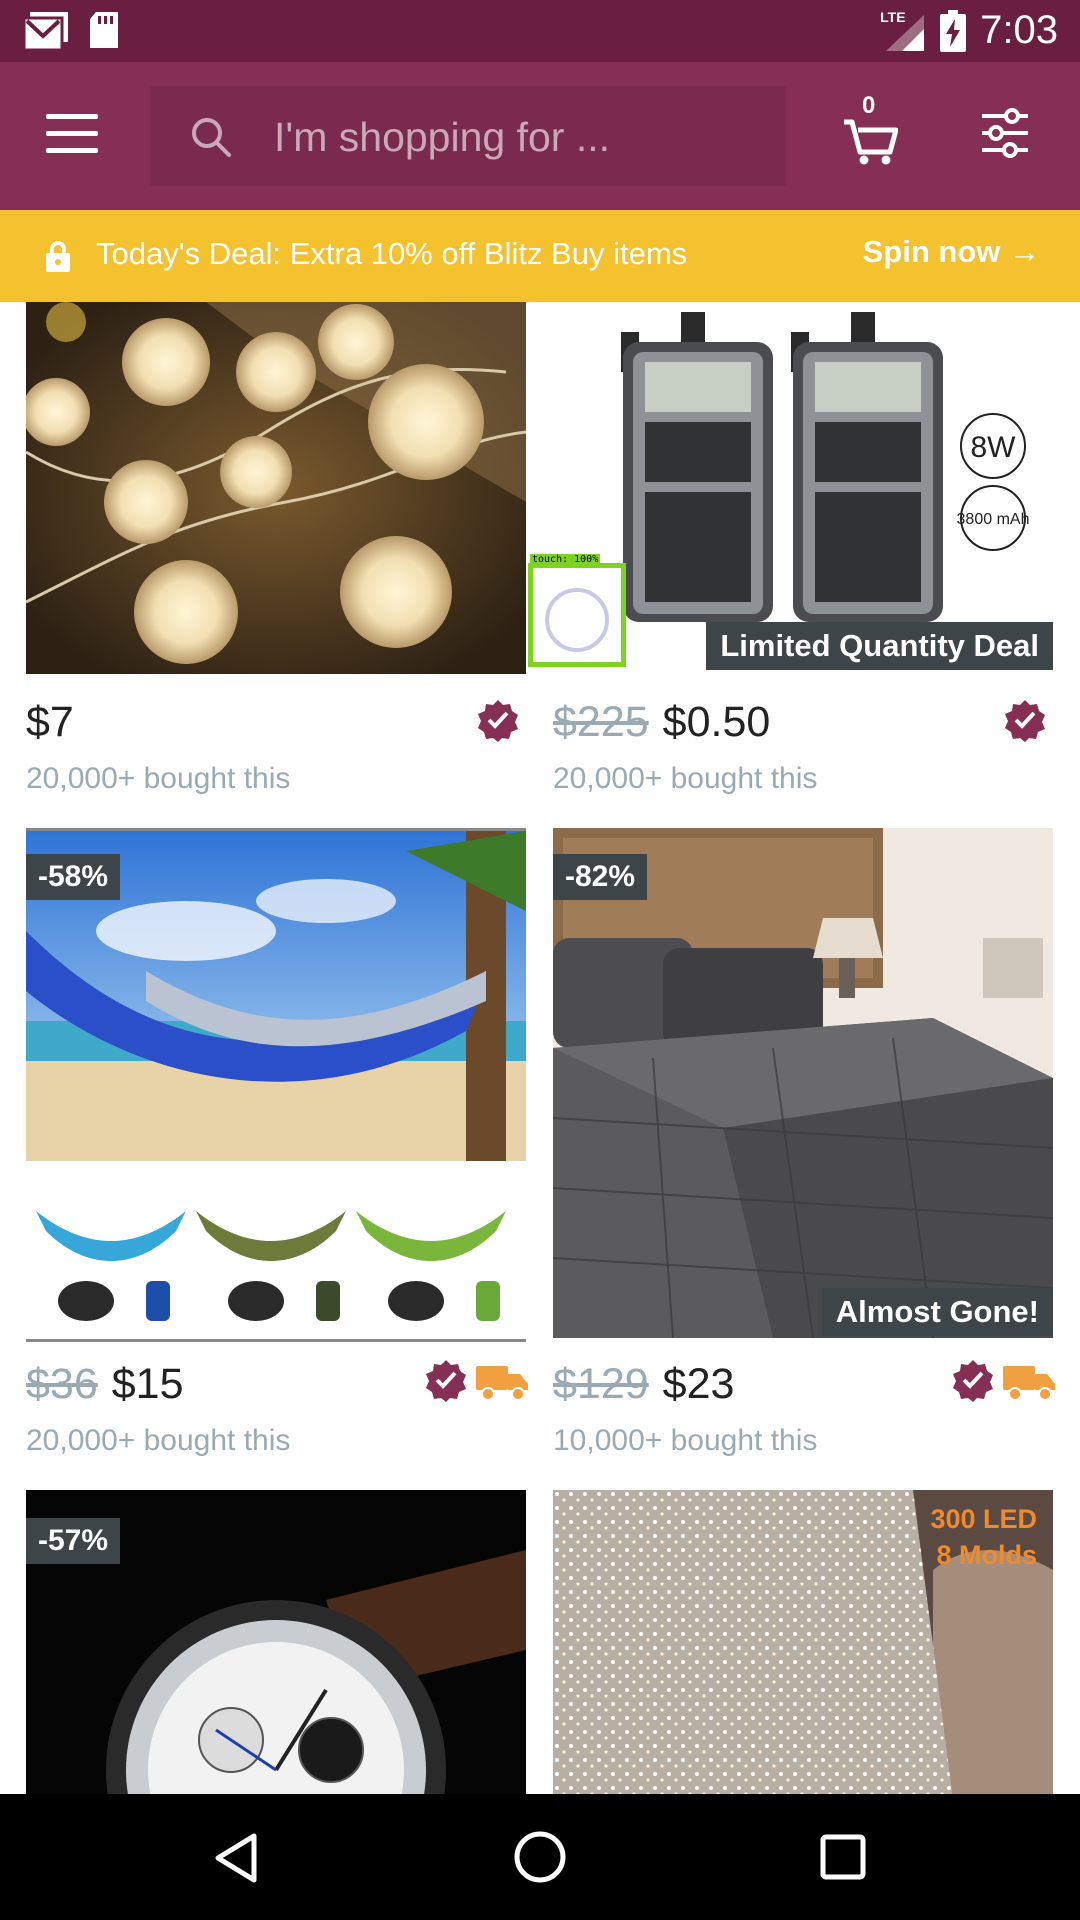 This screenshot has height=1920, width=1080. What do you see at coordinates (62, 1384) in the screenshot?
I see `original-price: $36` at bounding box center [62, 1384].